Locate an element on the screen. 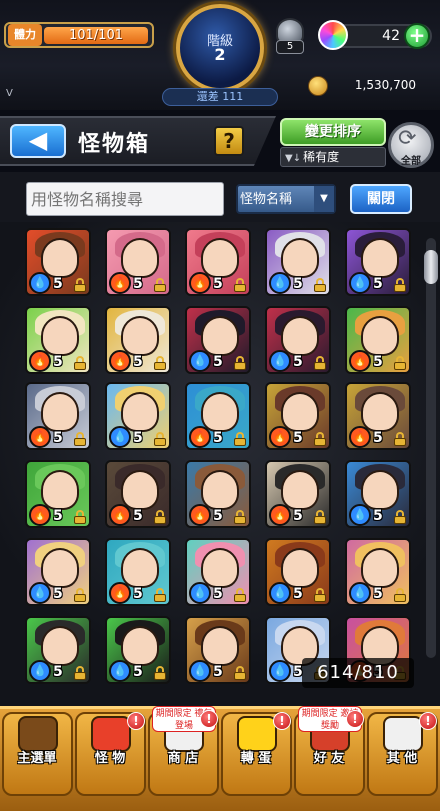 This screenshot has height=811, width=440. scrollbar-thumb is located at coordinates (431, 267).